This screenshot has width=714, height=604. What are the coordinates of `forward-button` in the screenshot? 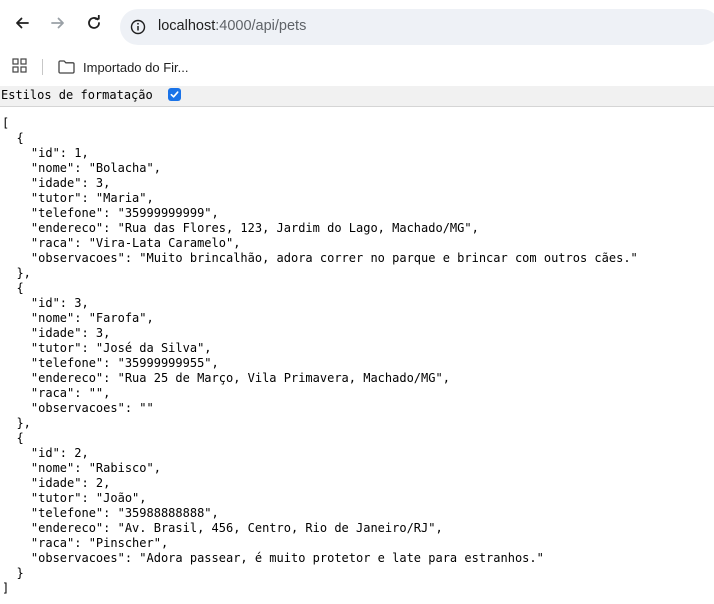 It's located at (58, 23).